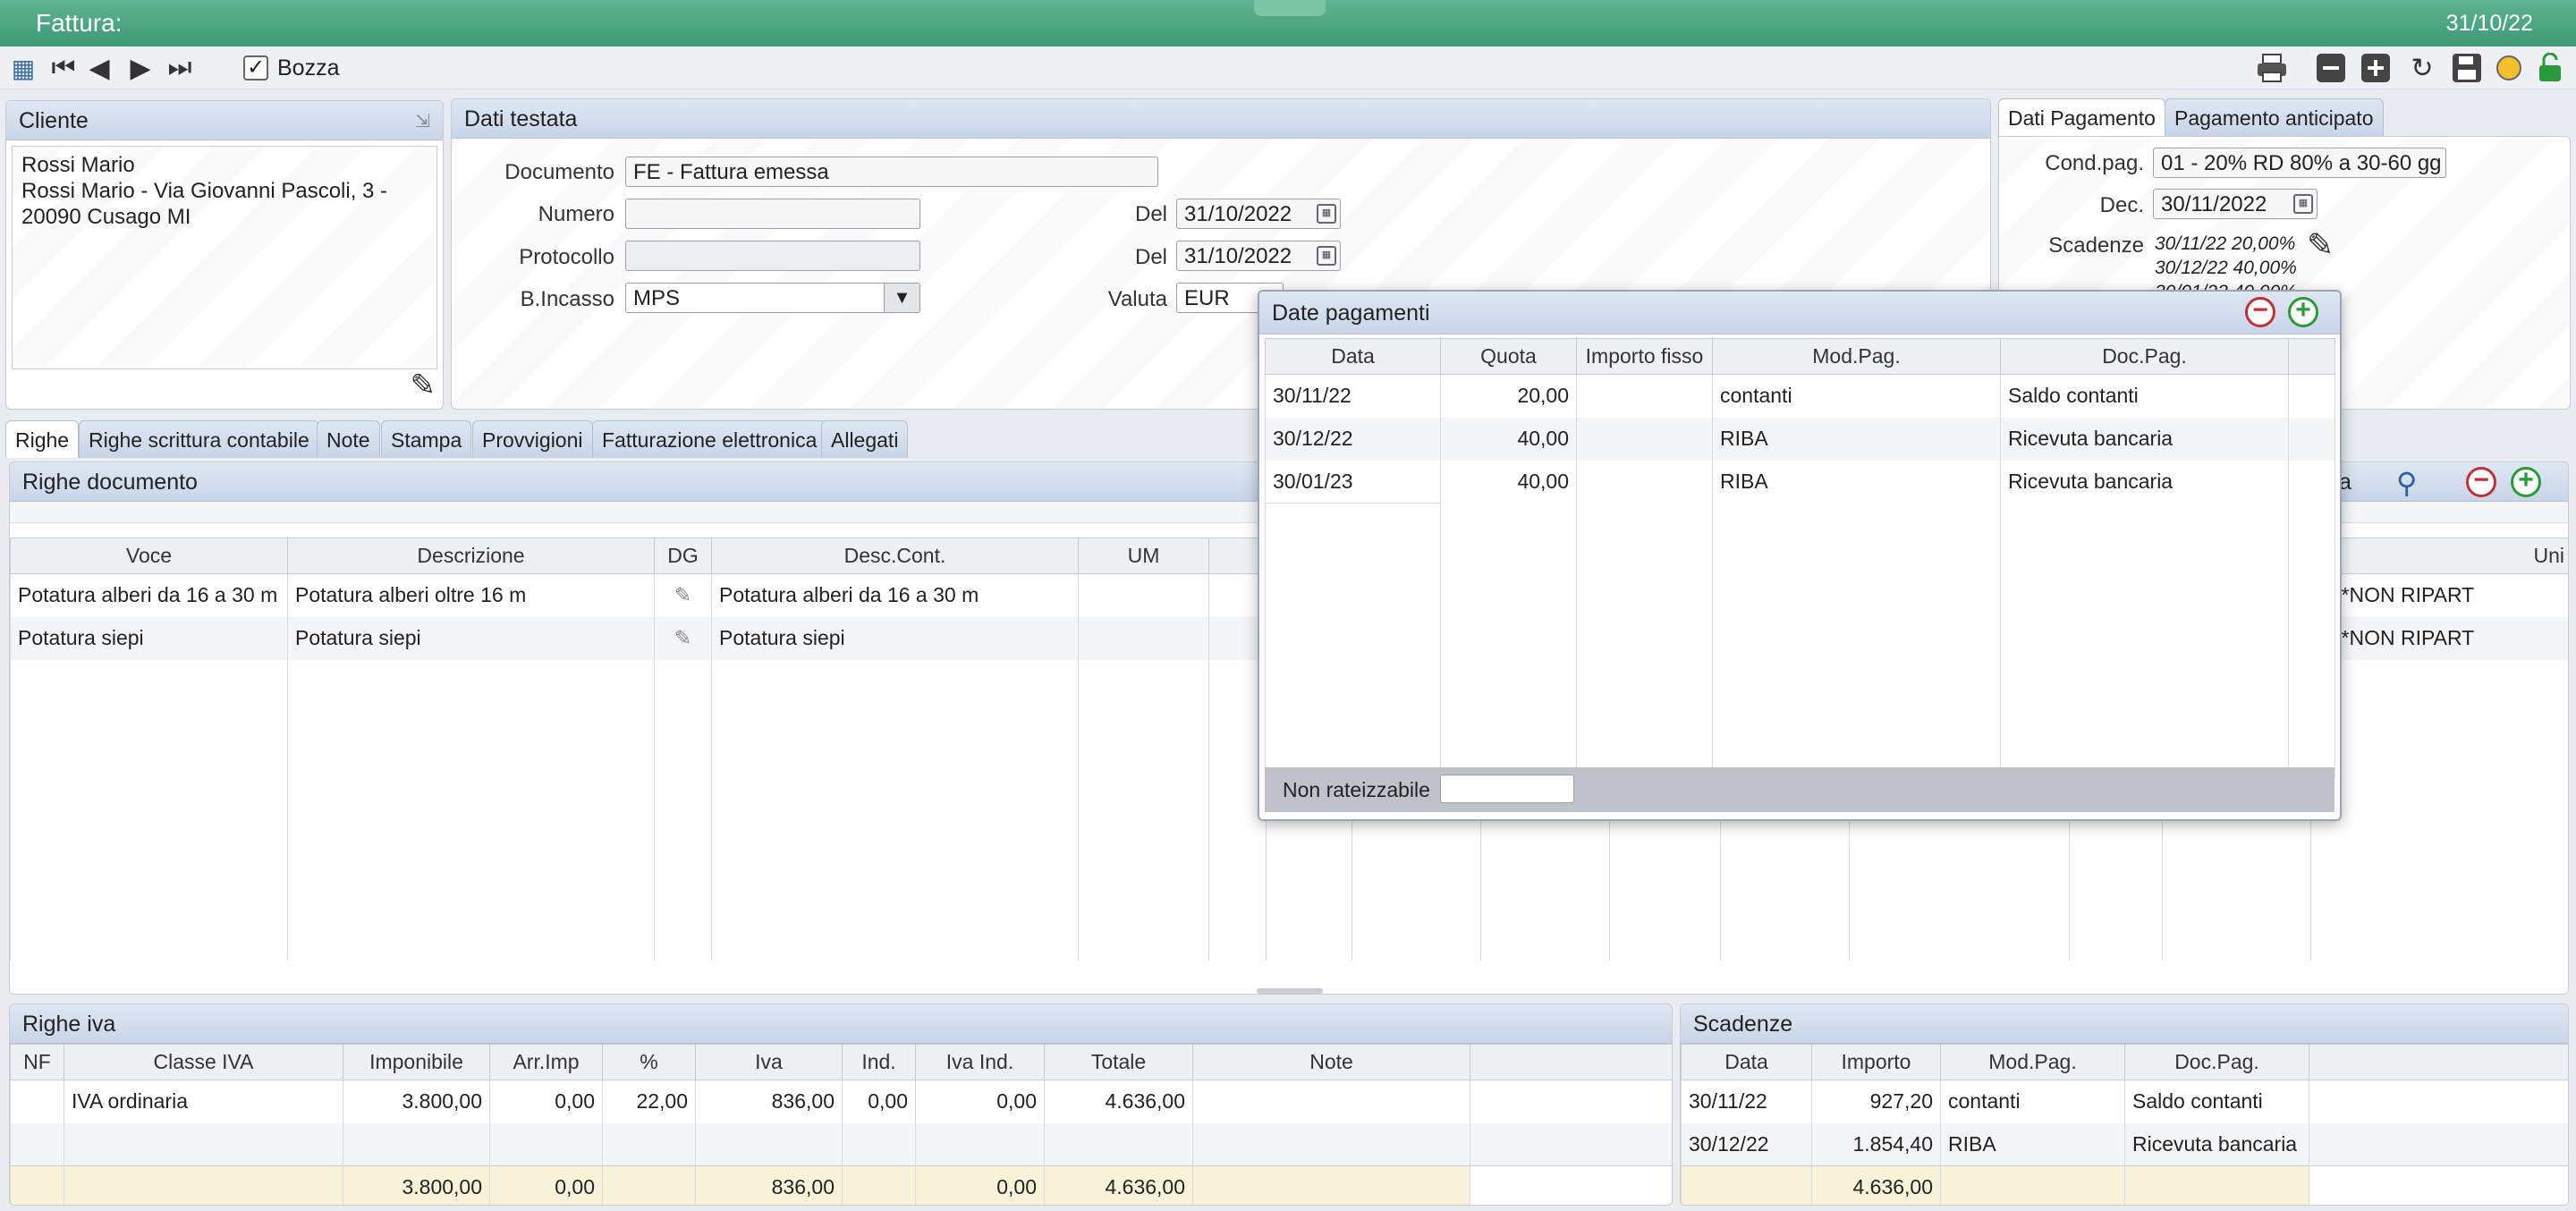 This screenshot has height=1211, width=2576. Describe the element at coordinates (1800, 482) in the screenshot. I see `table-row: 30/01/23 40,00 RIBA Ricevuta bancaria` at that location.